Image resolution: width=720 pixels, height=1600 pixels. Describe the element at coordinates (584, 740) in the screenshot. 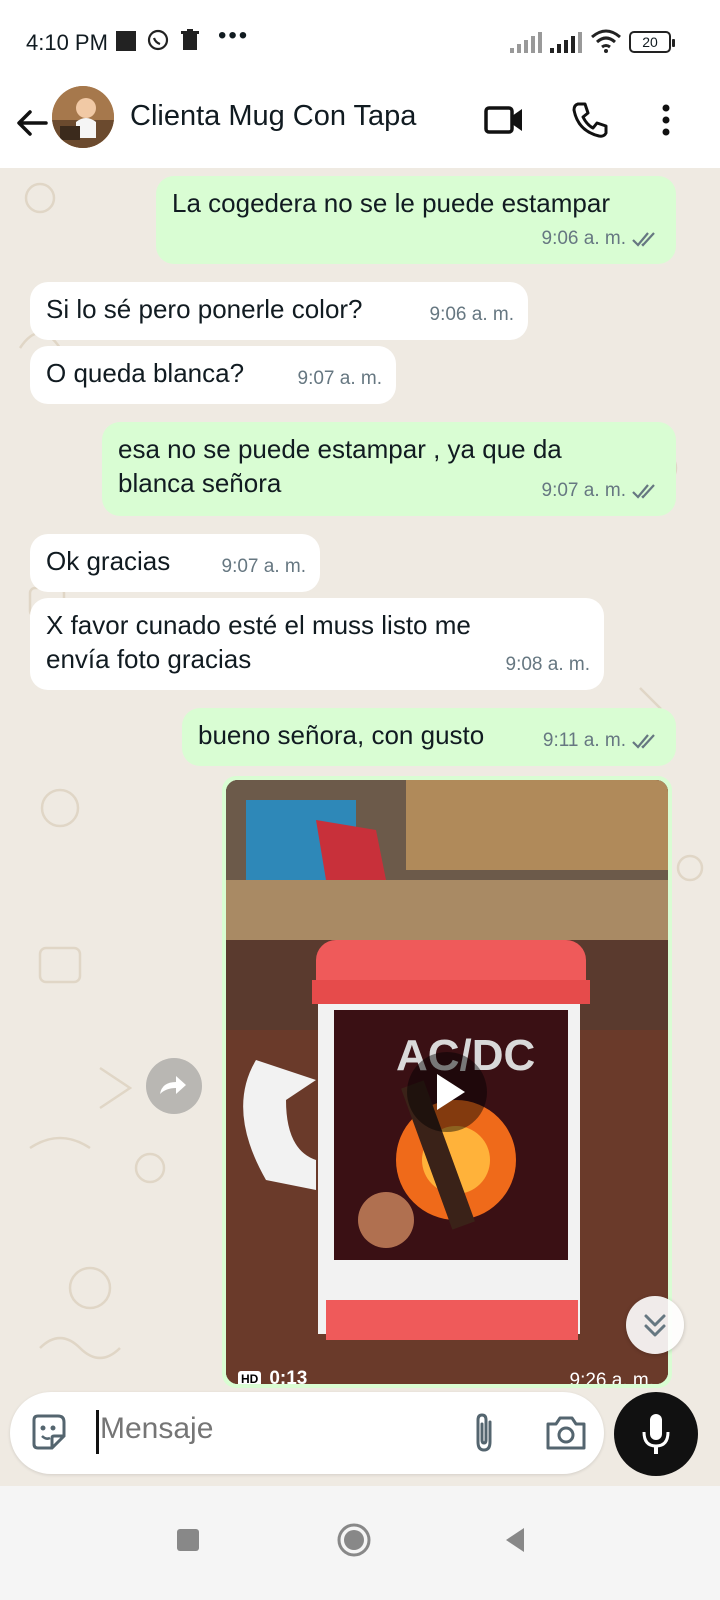

I see `message-time: 9:11 a. m.` at that location.